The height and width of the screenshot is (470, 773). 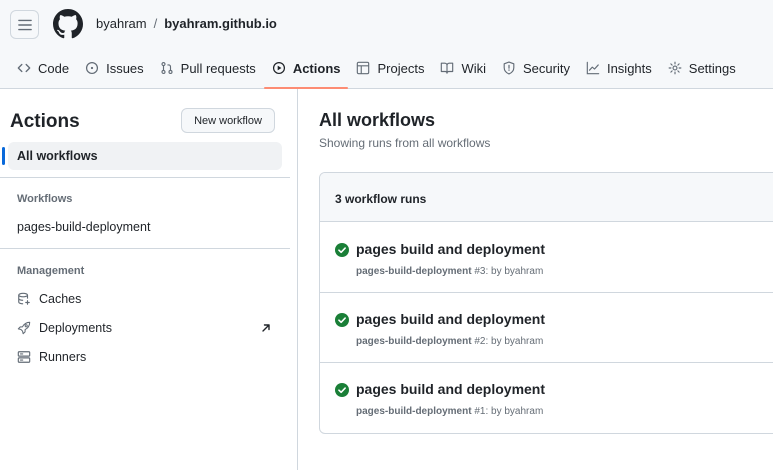 I want to click on tab-actions: Actions, so click(x=306, y=70).